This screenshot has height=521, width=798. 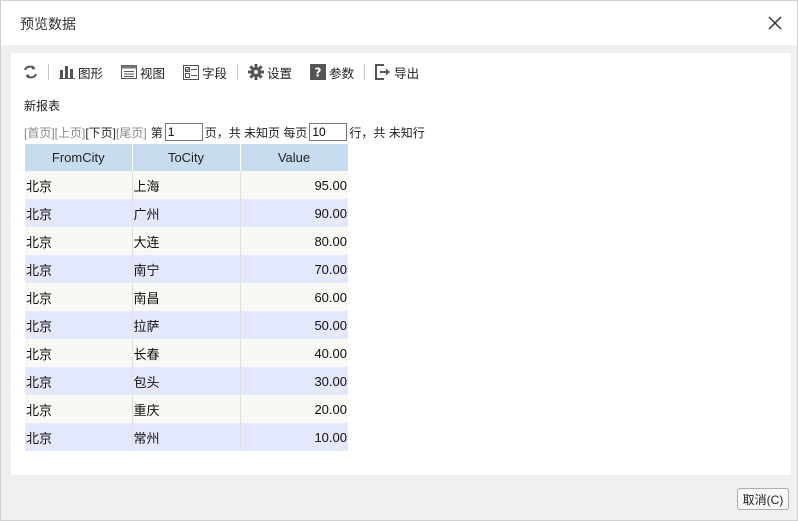 What do you see at coordinates (280, 73) in the screenshot?
I see `settings-button-label: 设置` at bounding box center [280, 73].